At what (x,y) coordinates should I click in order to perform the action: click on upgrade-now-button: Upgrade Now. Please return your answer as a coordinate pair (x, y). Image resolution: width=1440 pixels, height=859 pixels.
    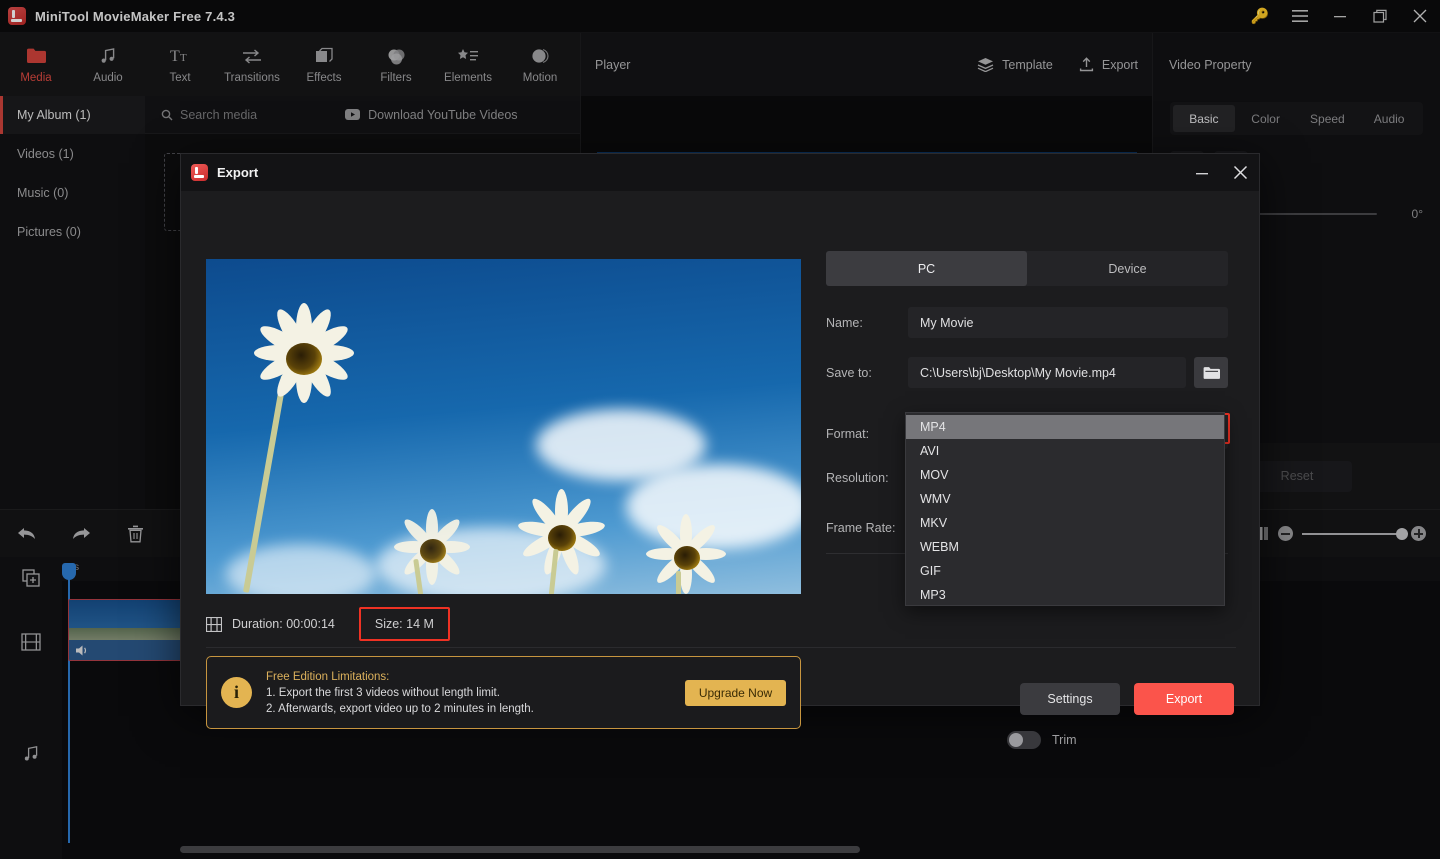
    Looking at the image, I should click on (735, 692).